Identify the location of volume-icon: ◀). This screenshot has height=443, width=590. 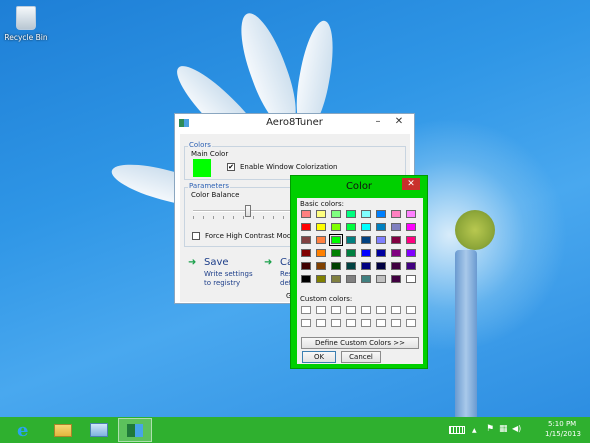
(516, 428).